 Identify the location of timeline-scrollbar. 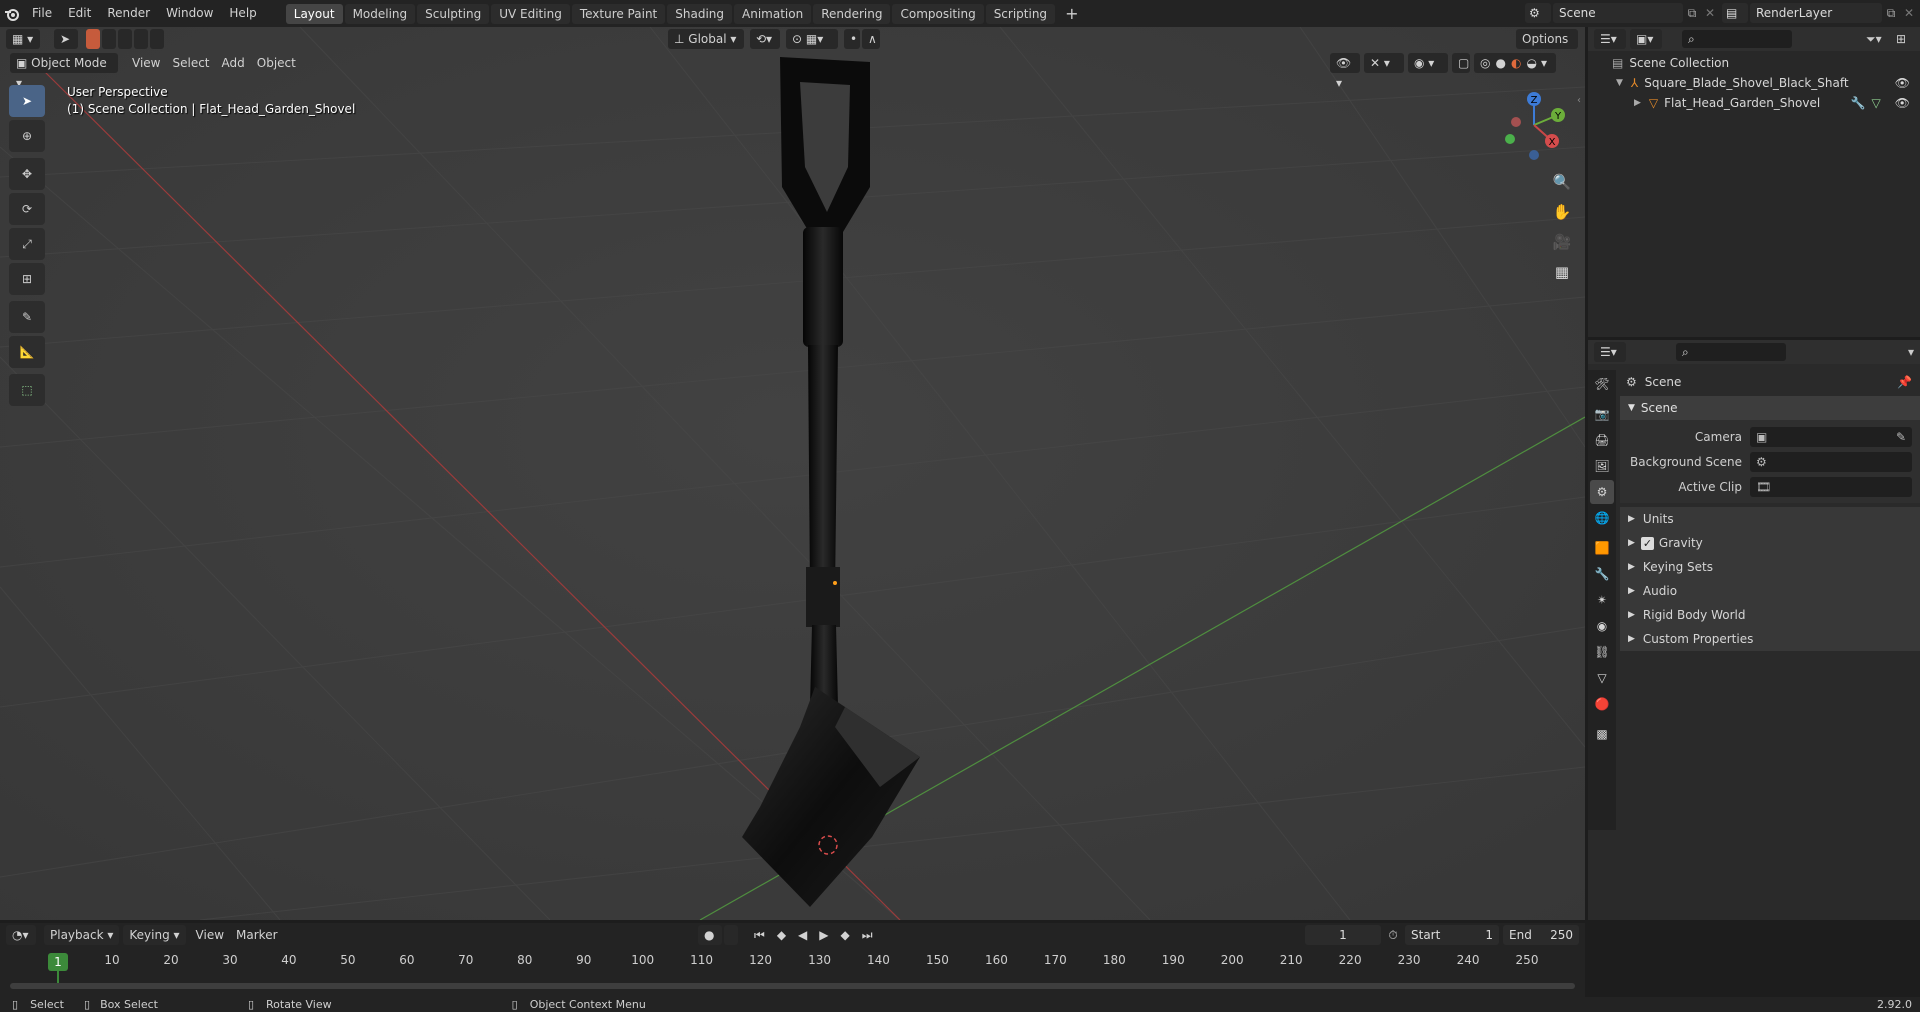
(792, 986).